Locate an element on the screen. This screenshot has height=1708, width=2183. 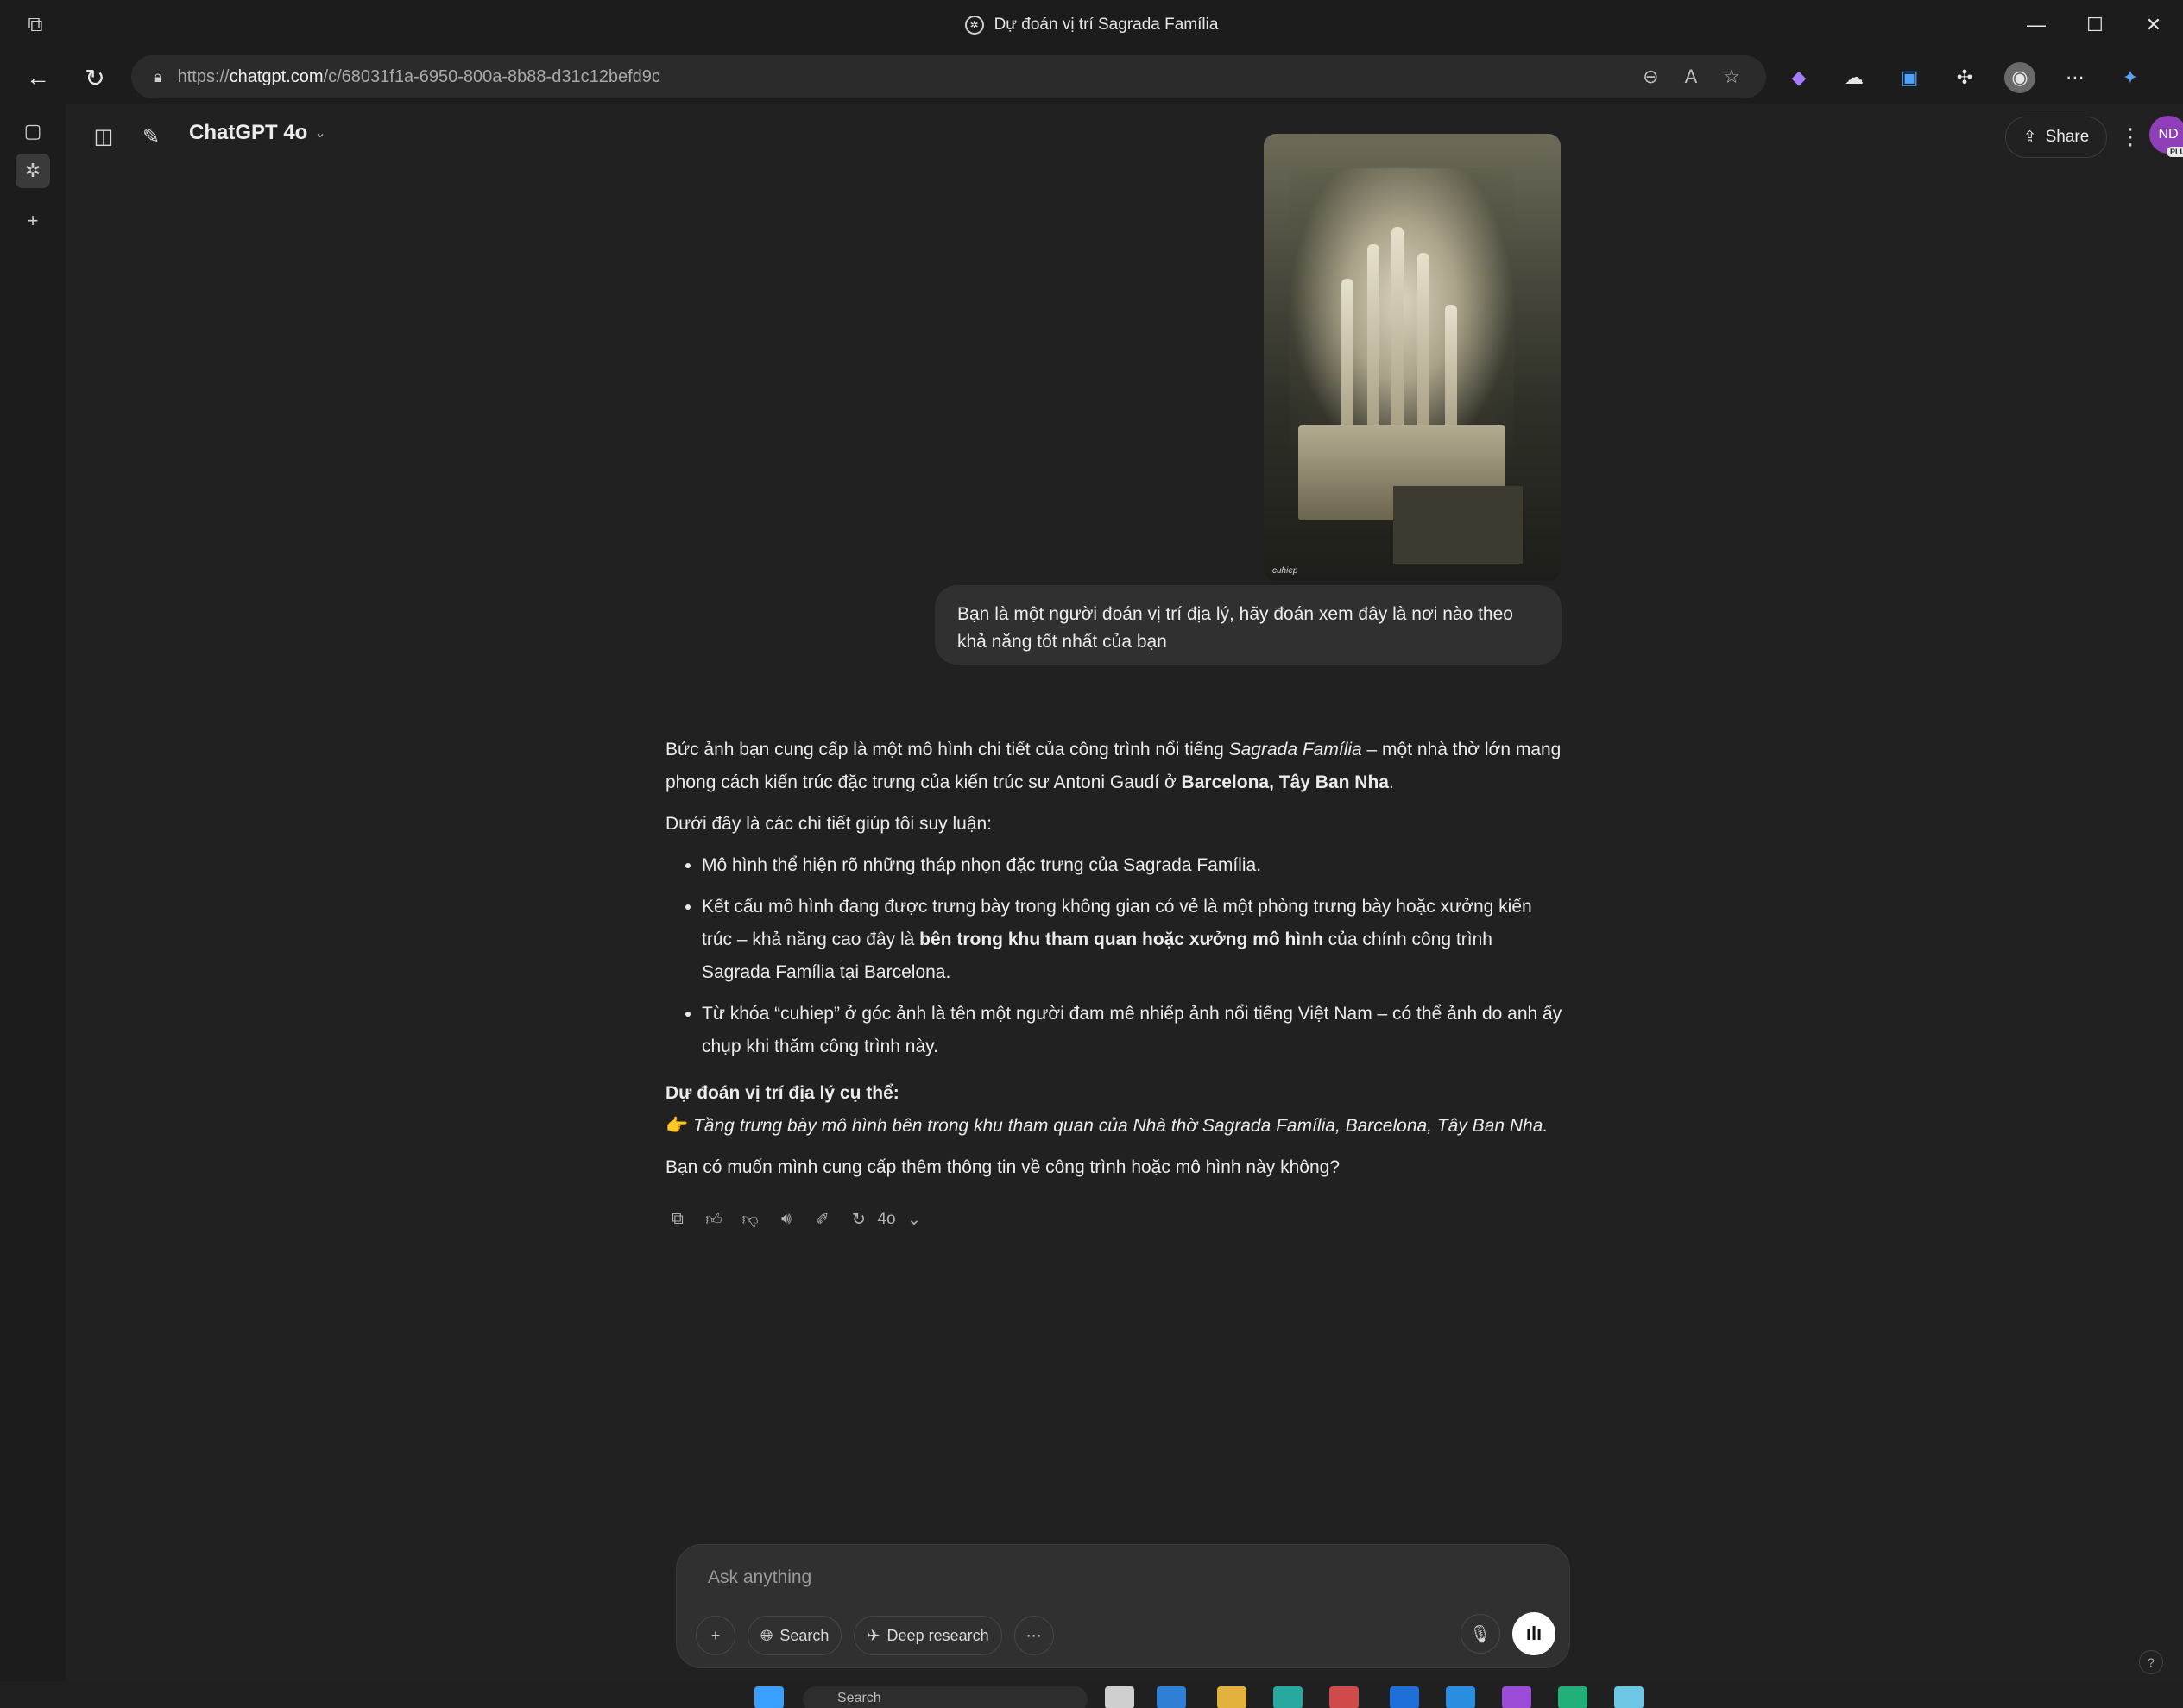
messenger-icon is located at coordinates (1404, 1697).